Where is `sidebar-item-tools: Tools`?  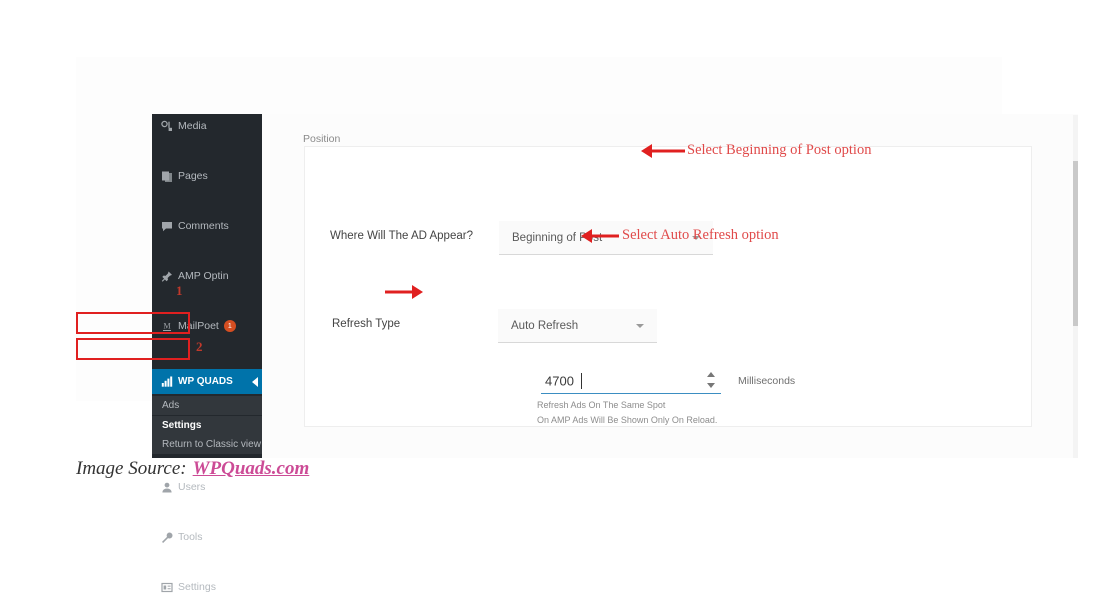 sidebar-item-tools: Tools is located at coordinates (207, 537).